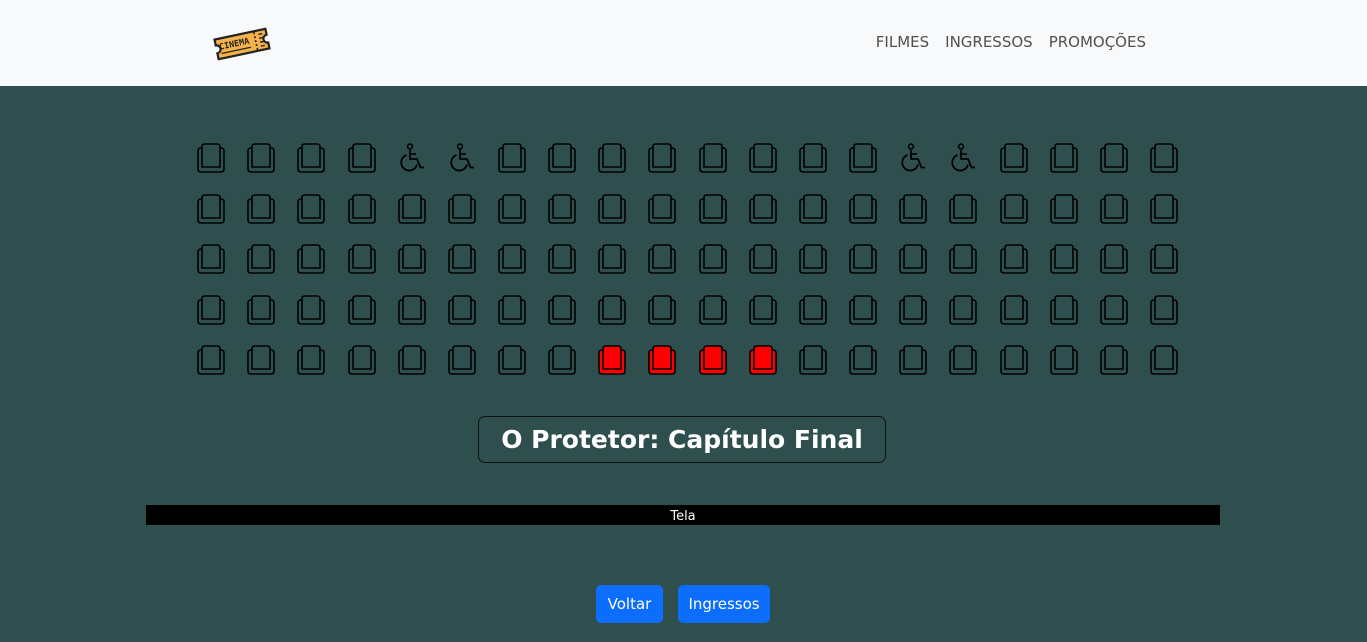 This screenshot has width=1367, height=642. I want to click on nav-link-ingressos: INGRESSOS, so click(989, 42).